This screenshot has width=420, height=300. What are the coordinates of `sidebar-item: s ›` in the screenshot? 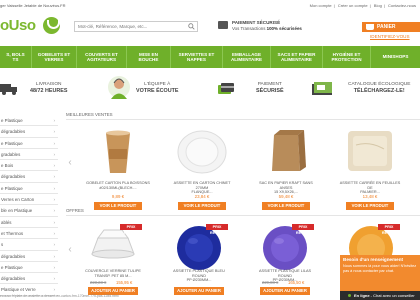 It's located at (29, 245).